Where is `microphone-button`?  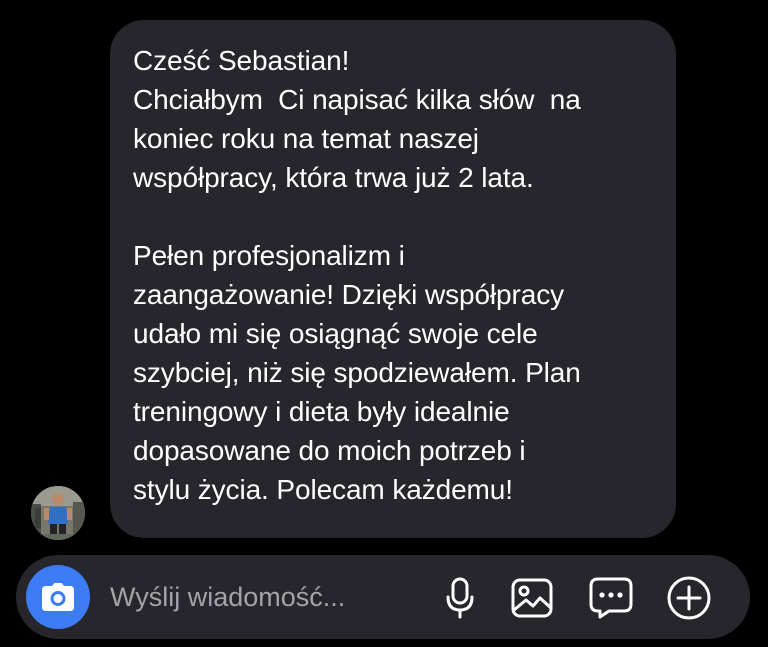
microphone-button is located at coordinates (460, 598).